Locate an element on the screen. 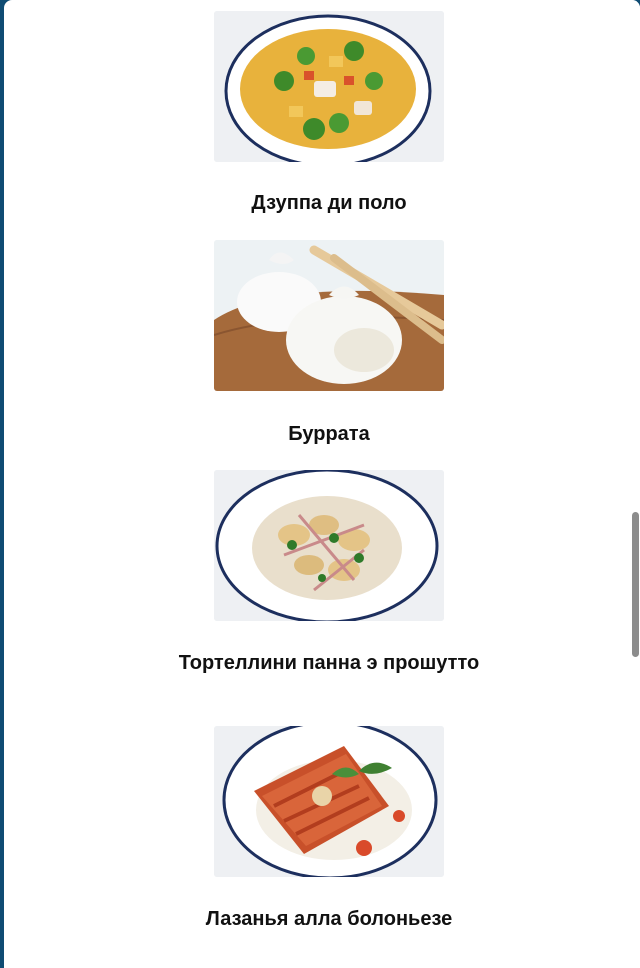 This screenshot has height=968, width=640. chicken-soup-photo is located at coordinates (329, 86).